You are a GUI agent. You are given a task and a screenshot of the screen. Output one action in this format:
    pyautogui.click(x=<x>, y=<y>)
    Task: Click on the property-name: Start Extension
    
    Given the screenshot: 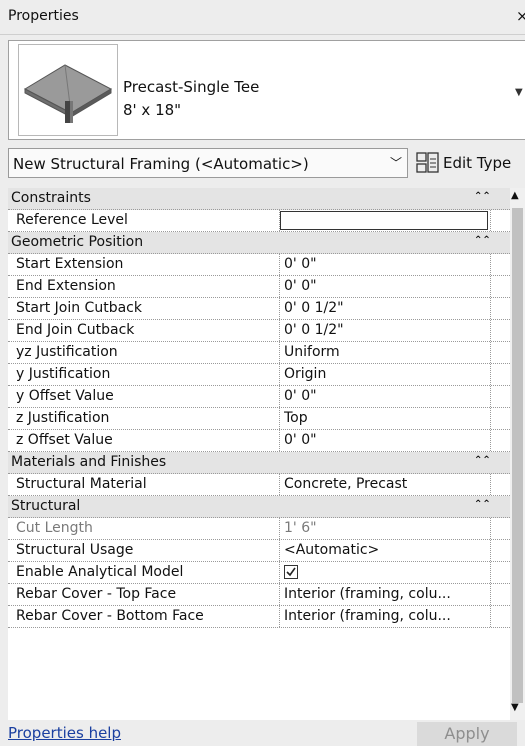 What is the action you would take?
    pyautogui.click(x=144, y=264)
    